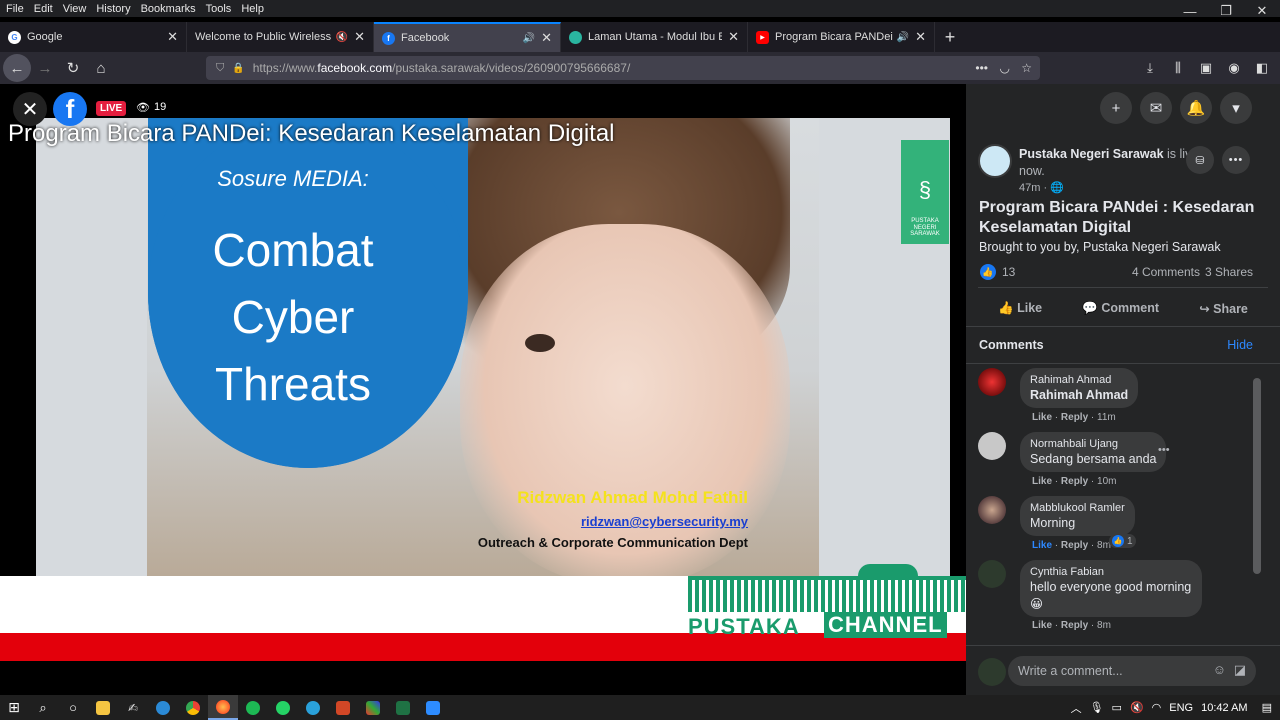 This screenshot has width=1280, height=720. What do you see at coordinates (1196, 108) in the screenshot?
I see `notifications-button: 🔔` at bounding box center [1196, 108].